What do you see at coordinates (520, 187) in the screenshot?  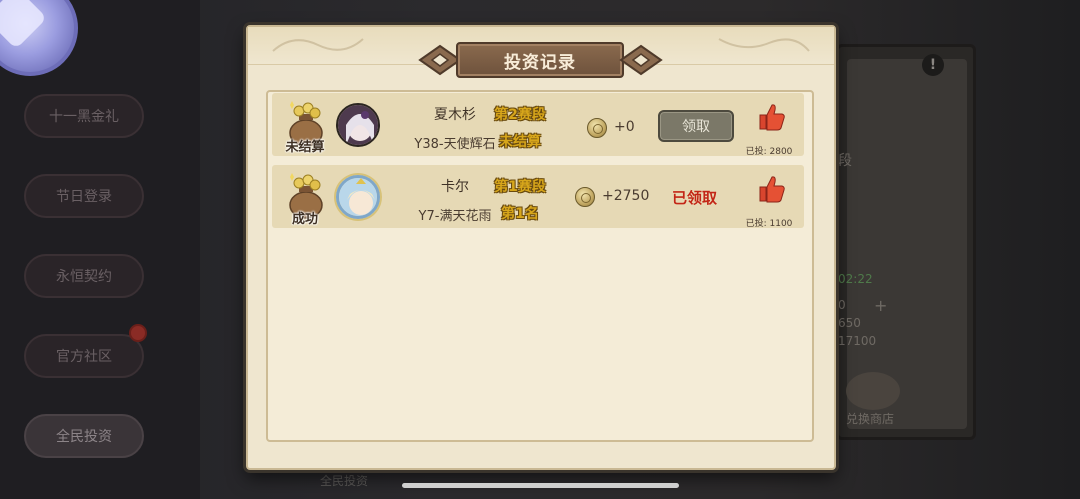 I see `stage-label: 第1赛段` at bounding box center [520, 187].